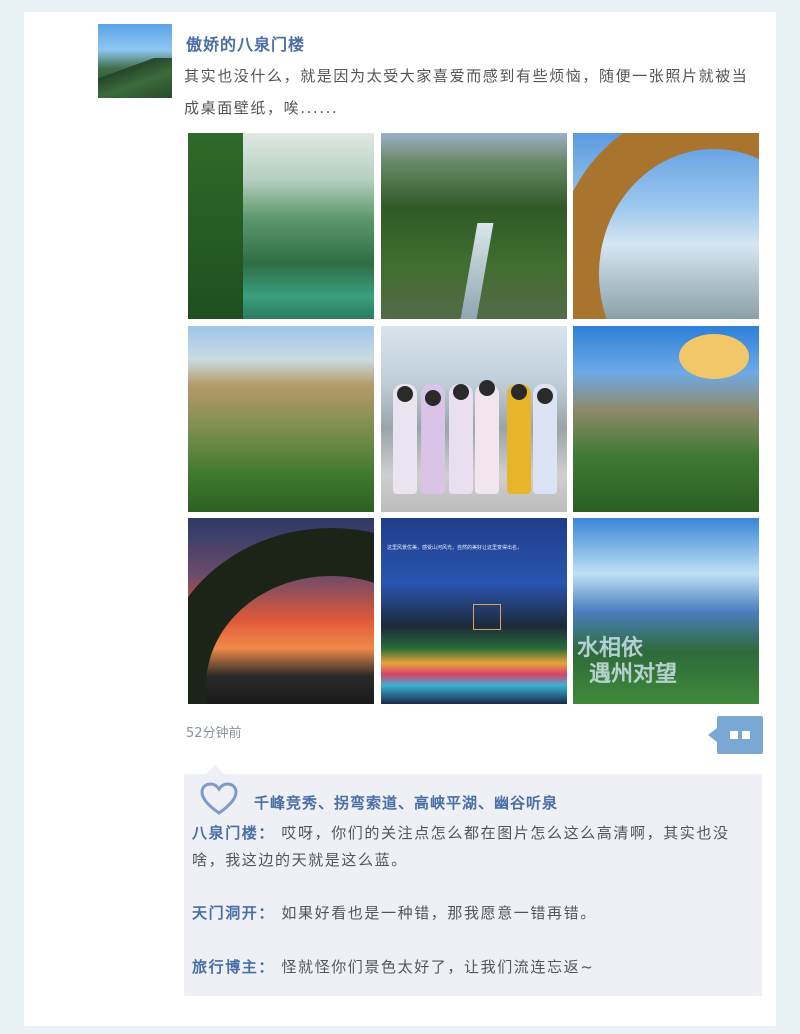  Describe the element at coordinates (225, 913) in the screenshot. I see `comment-author: 天门洞开` at that location.